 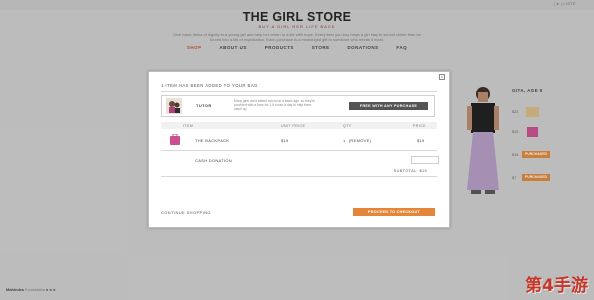 I want to click on cash-donation-label: CASH DONATION, so click(x=213, y=160).